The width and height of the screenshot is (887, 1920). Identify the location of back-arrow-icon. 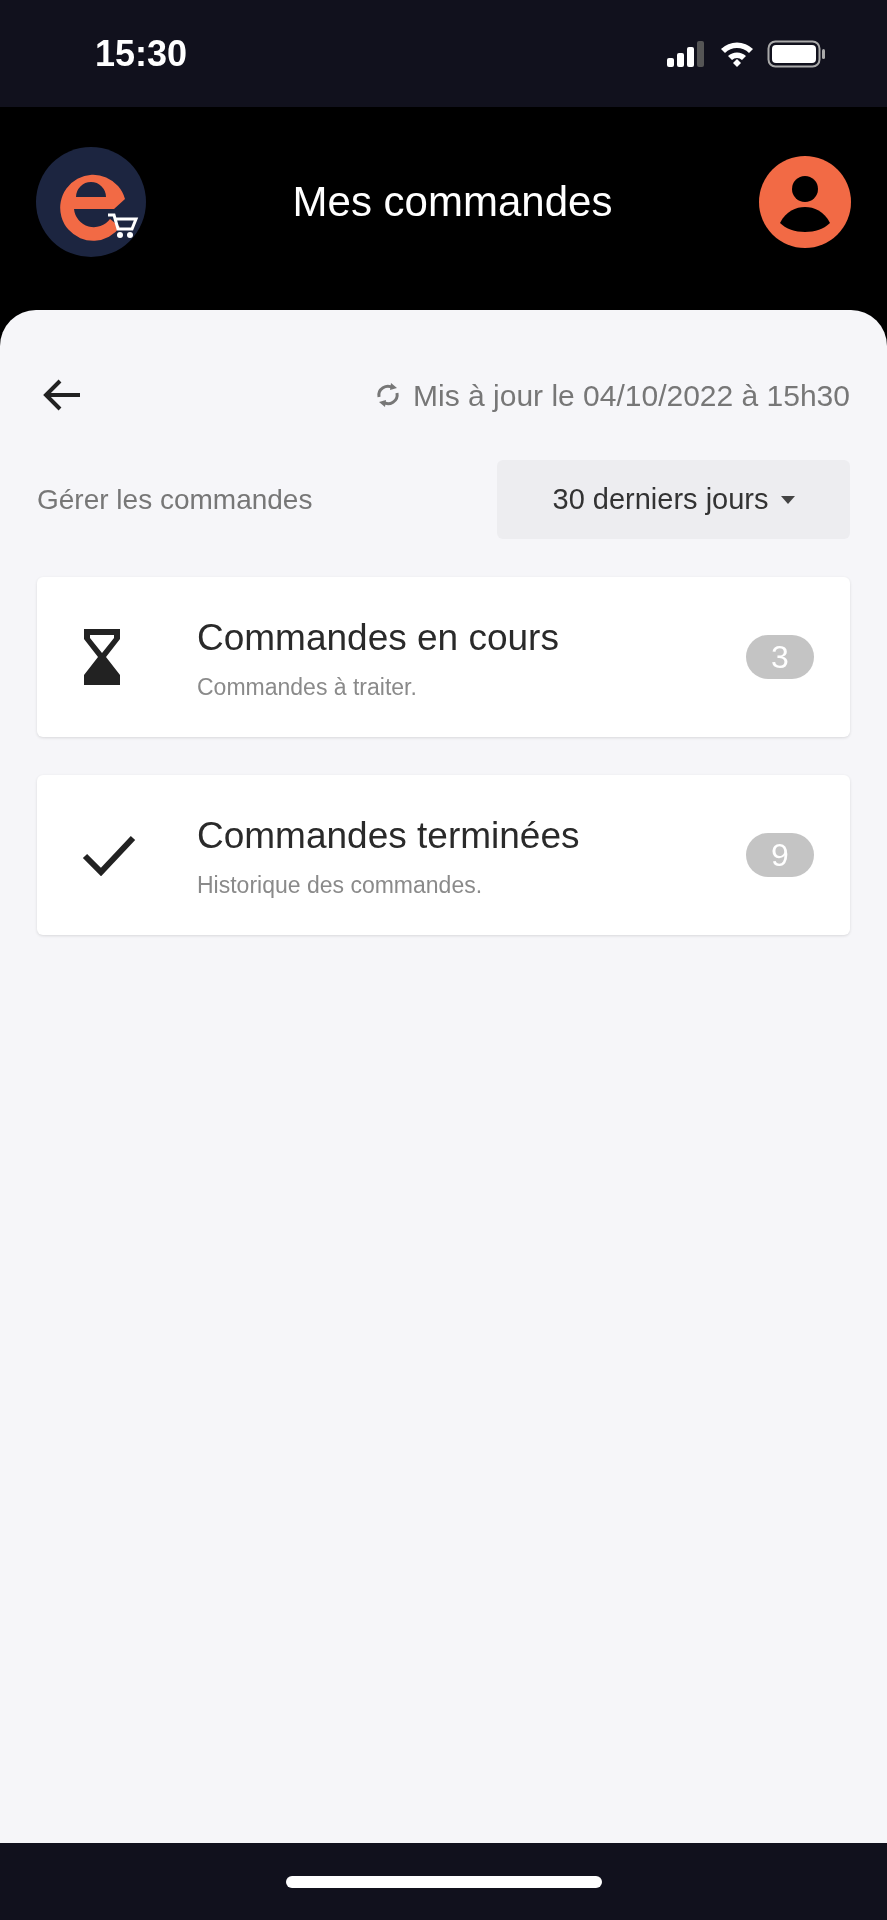
(62, 395).